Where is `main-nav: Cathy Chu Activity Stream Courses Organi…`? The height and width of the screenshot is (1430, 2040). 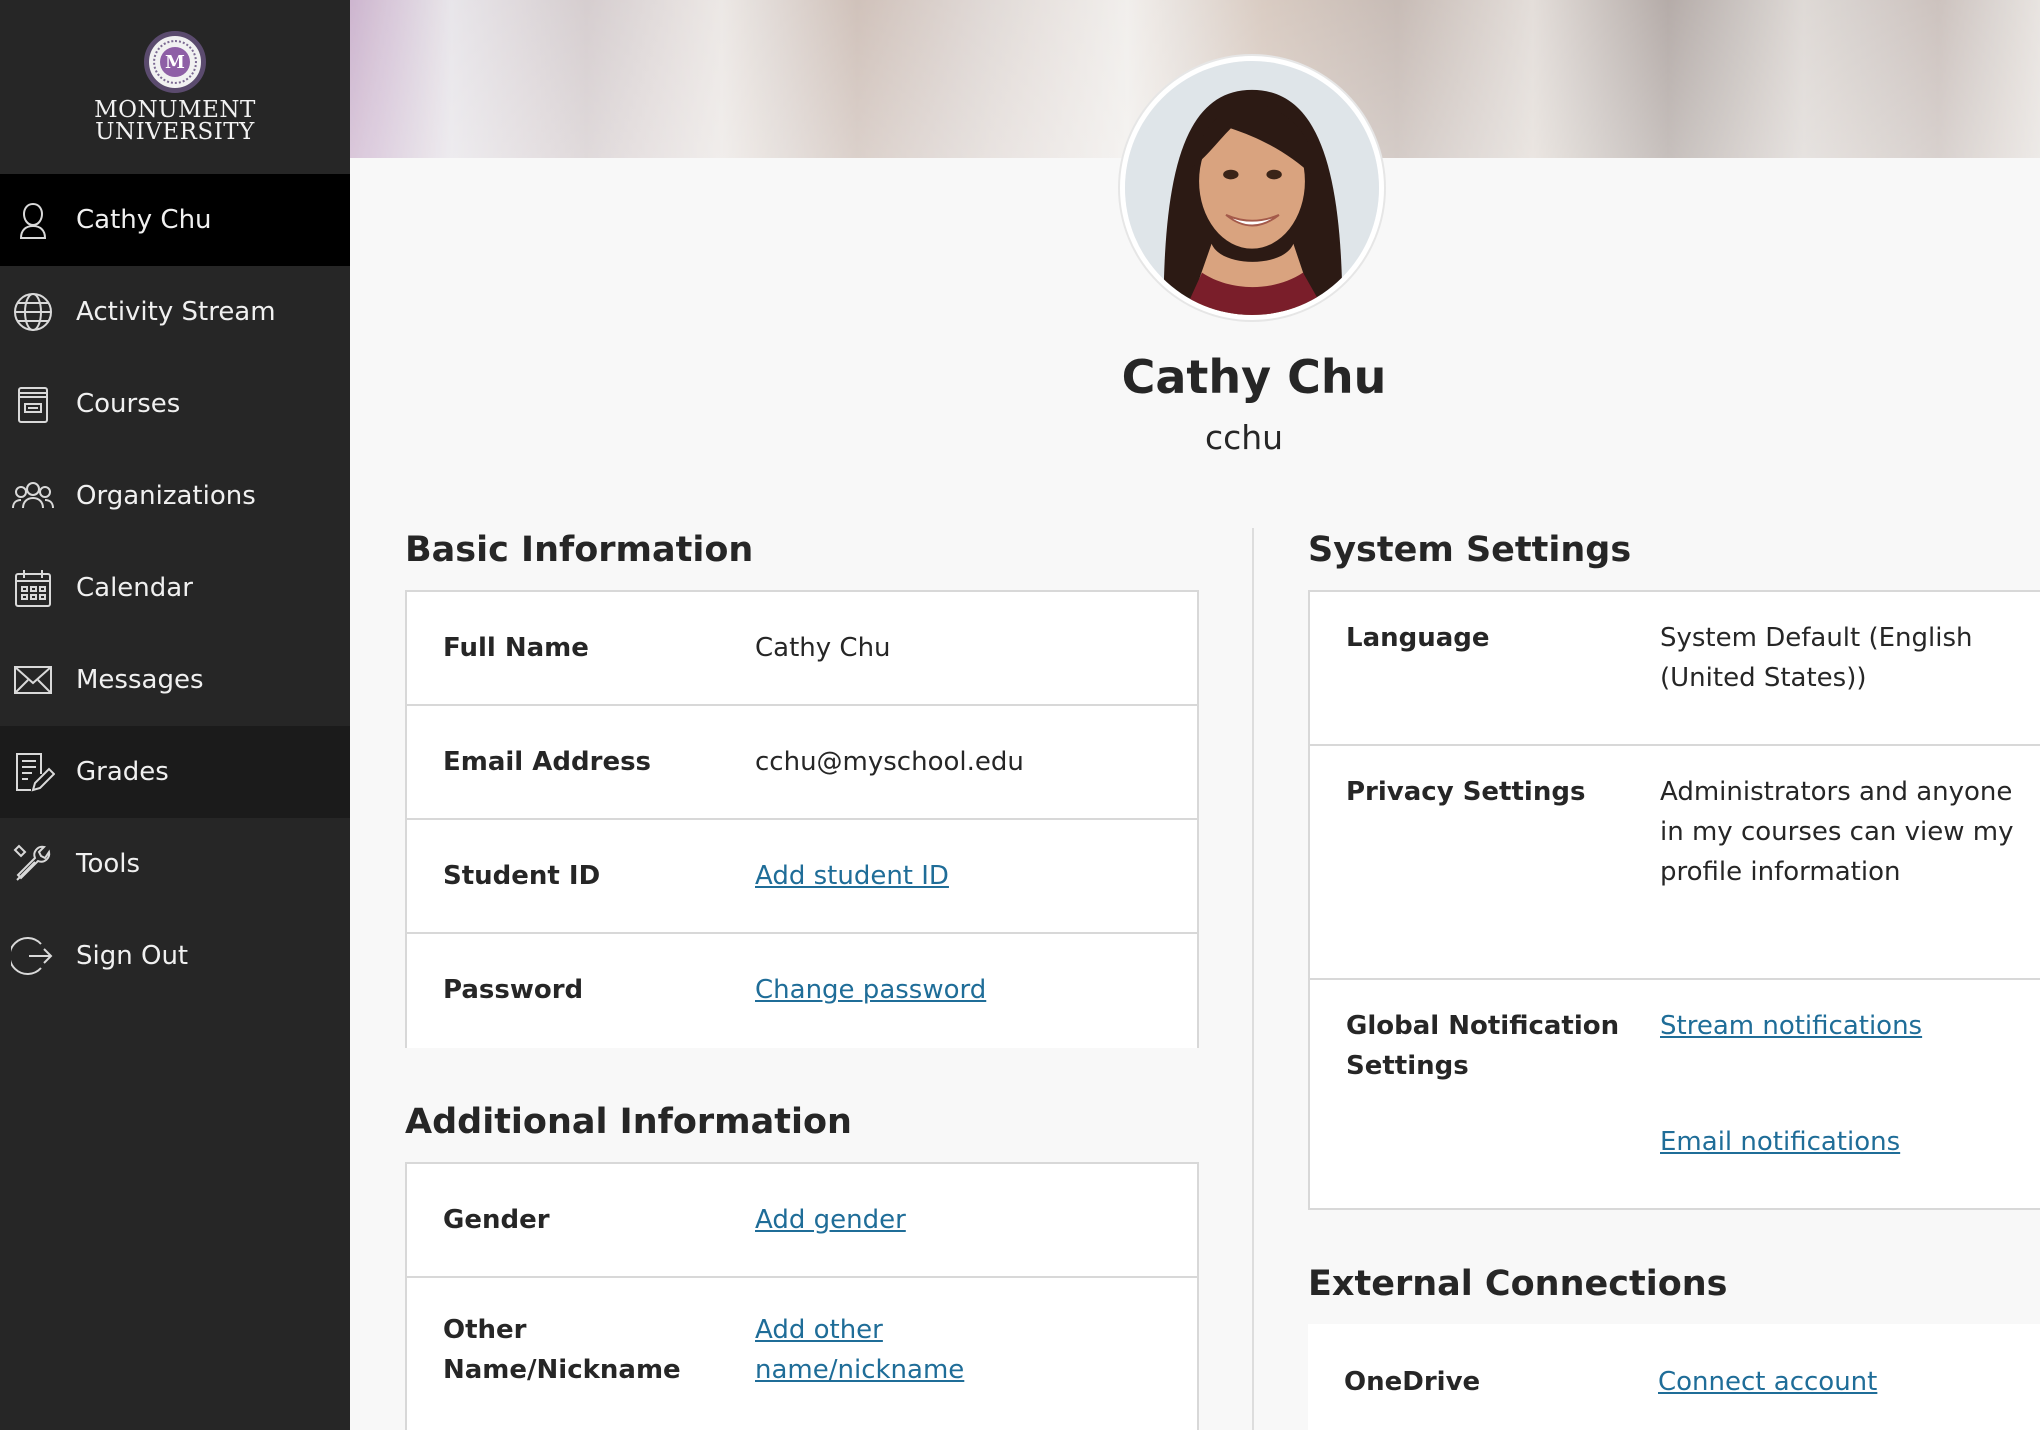 main-nav: Cathy Chu Activity Stream Courses Organi… is located at coordinates (175, 588).